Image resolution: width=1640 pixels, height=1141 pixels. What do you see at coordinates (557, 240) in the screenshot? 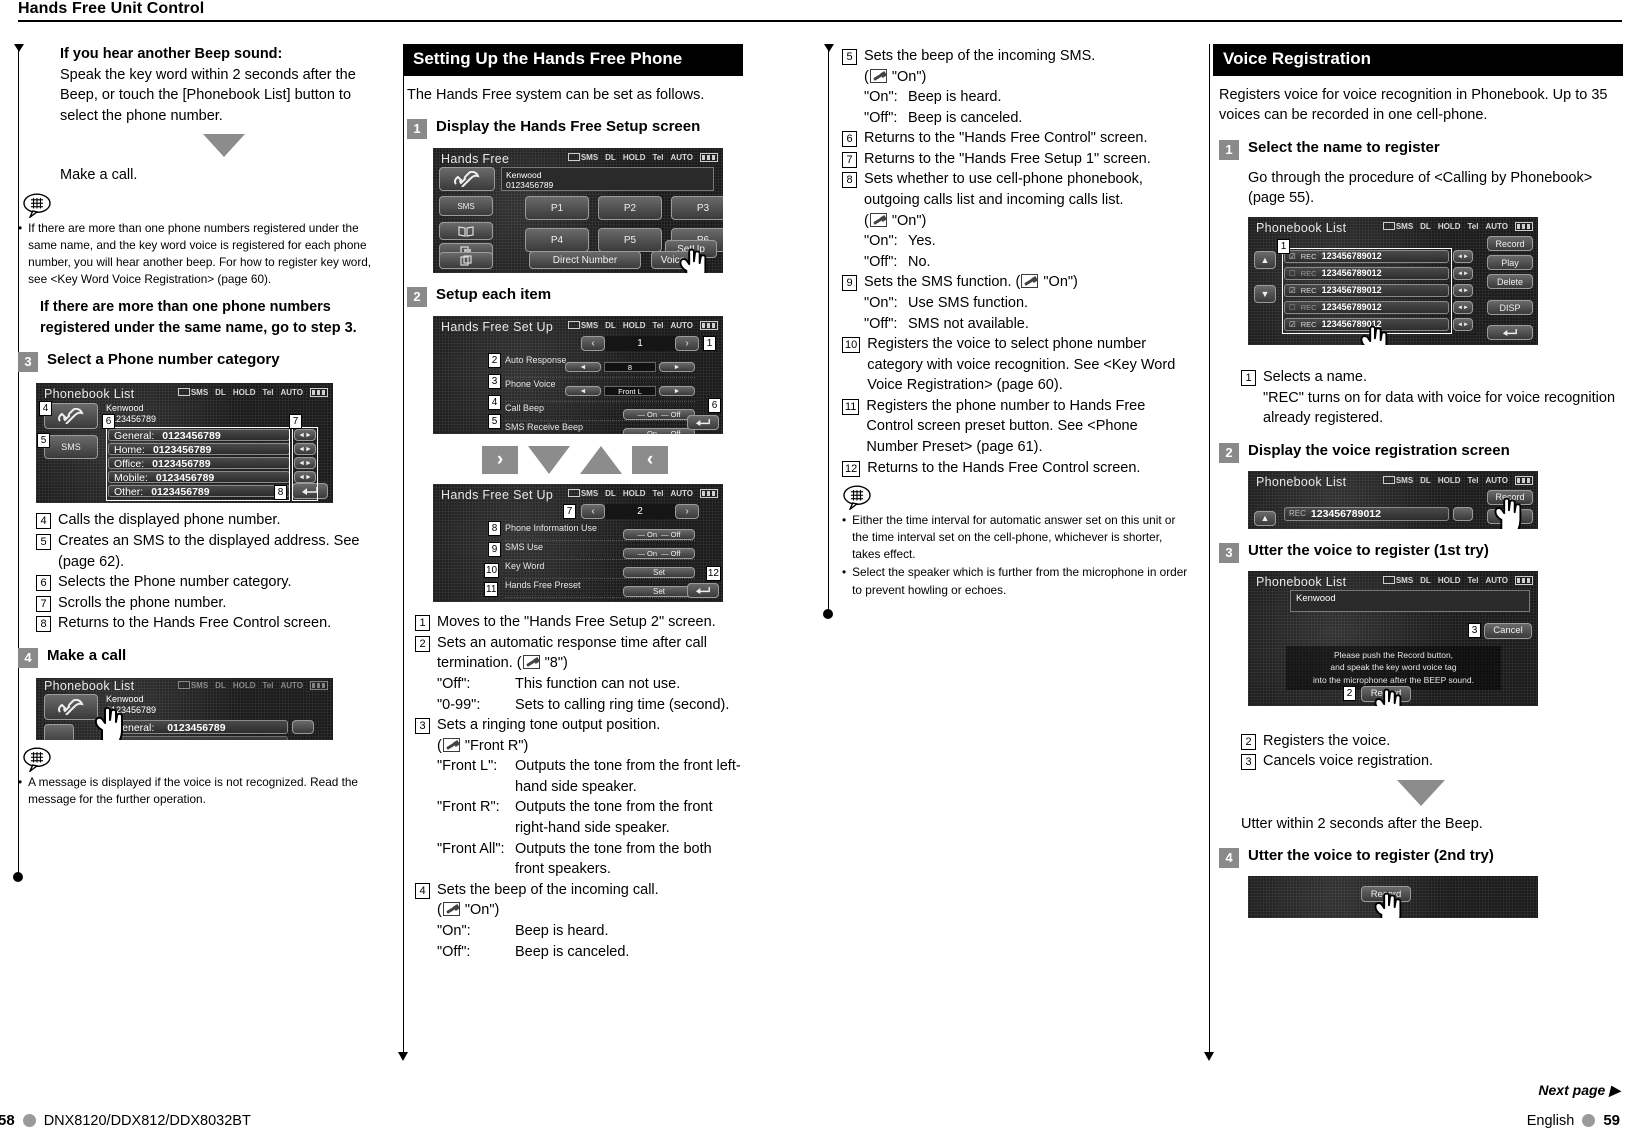
I see `preset-button-p4: P4` at bounding box center [557, 240].